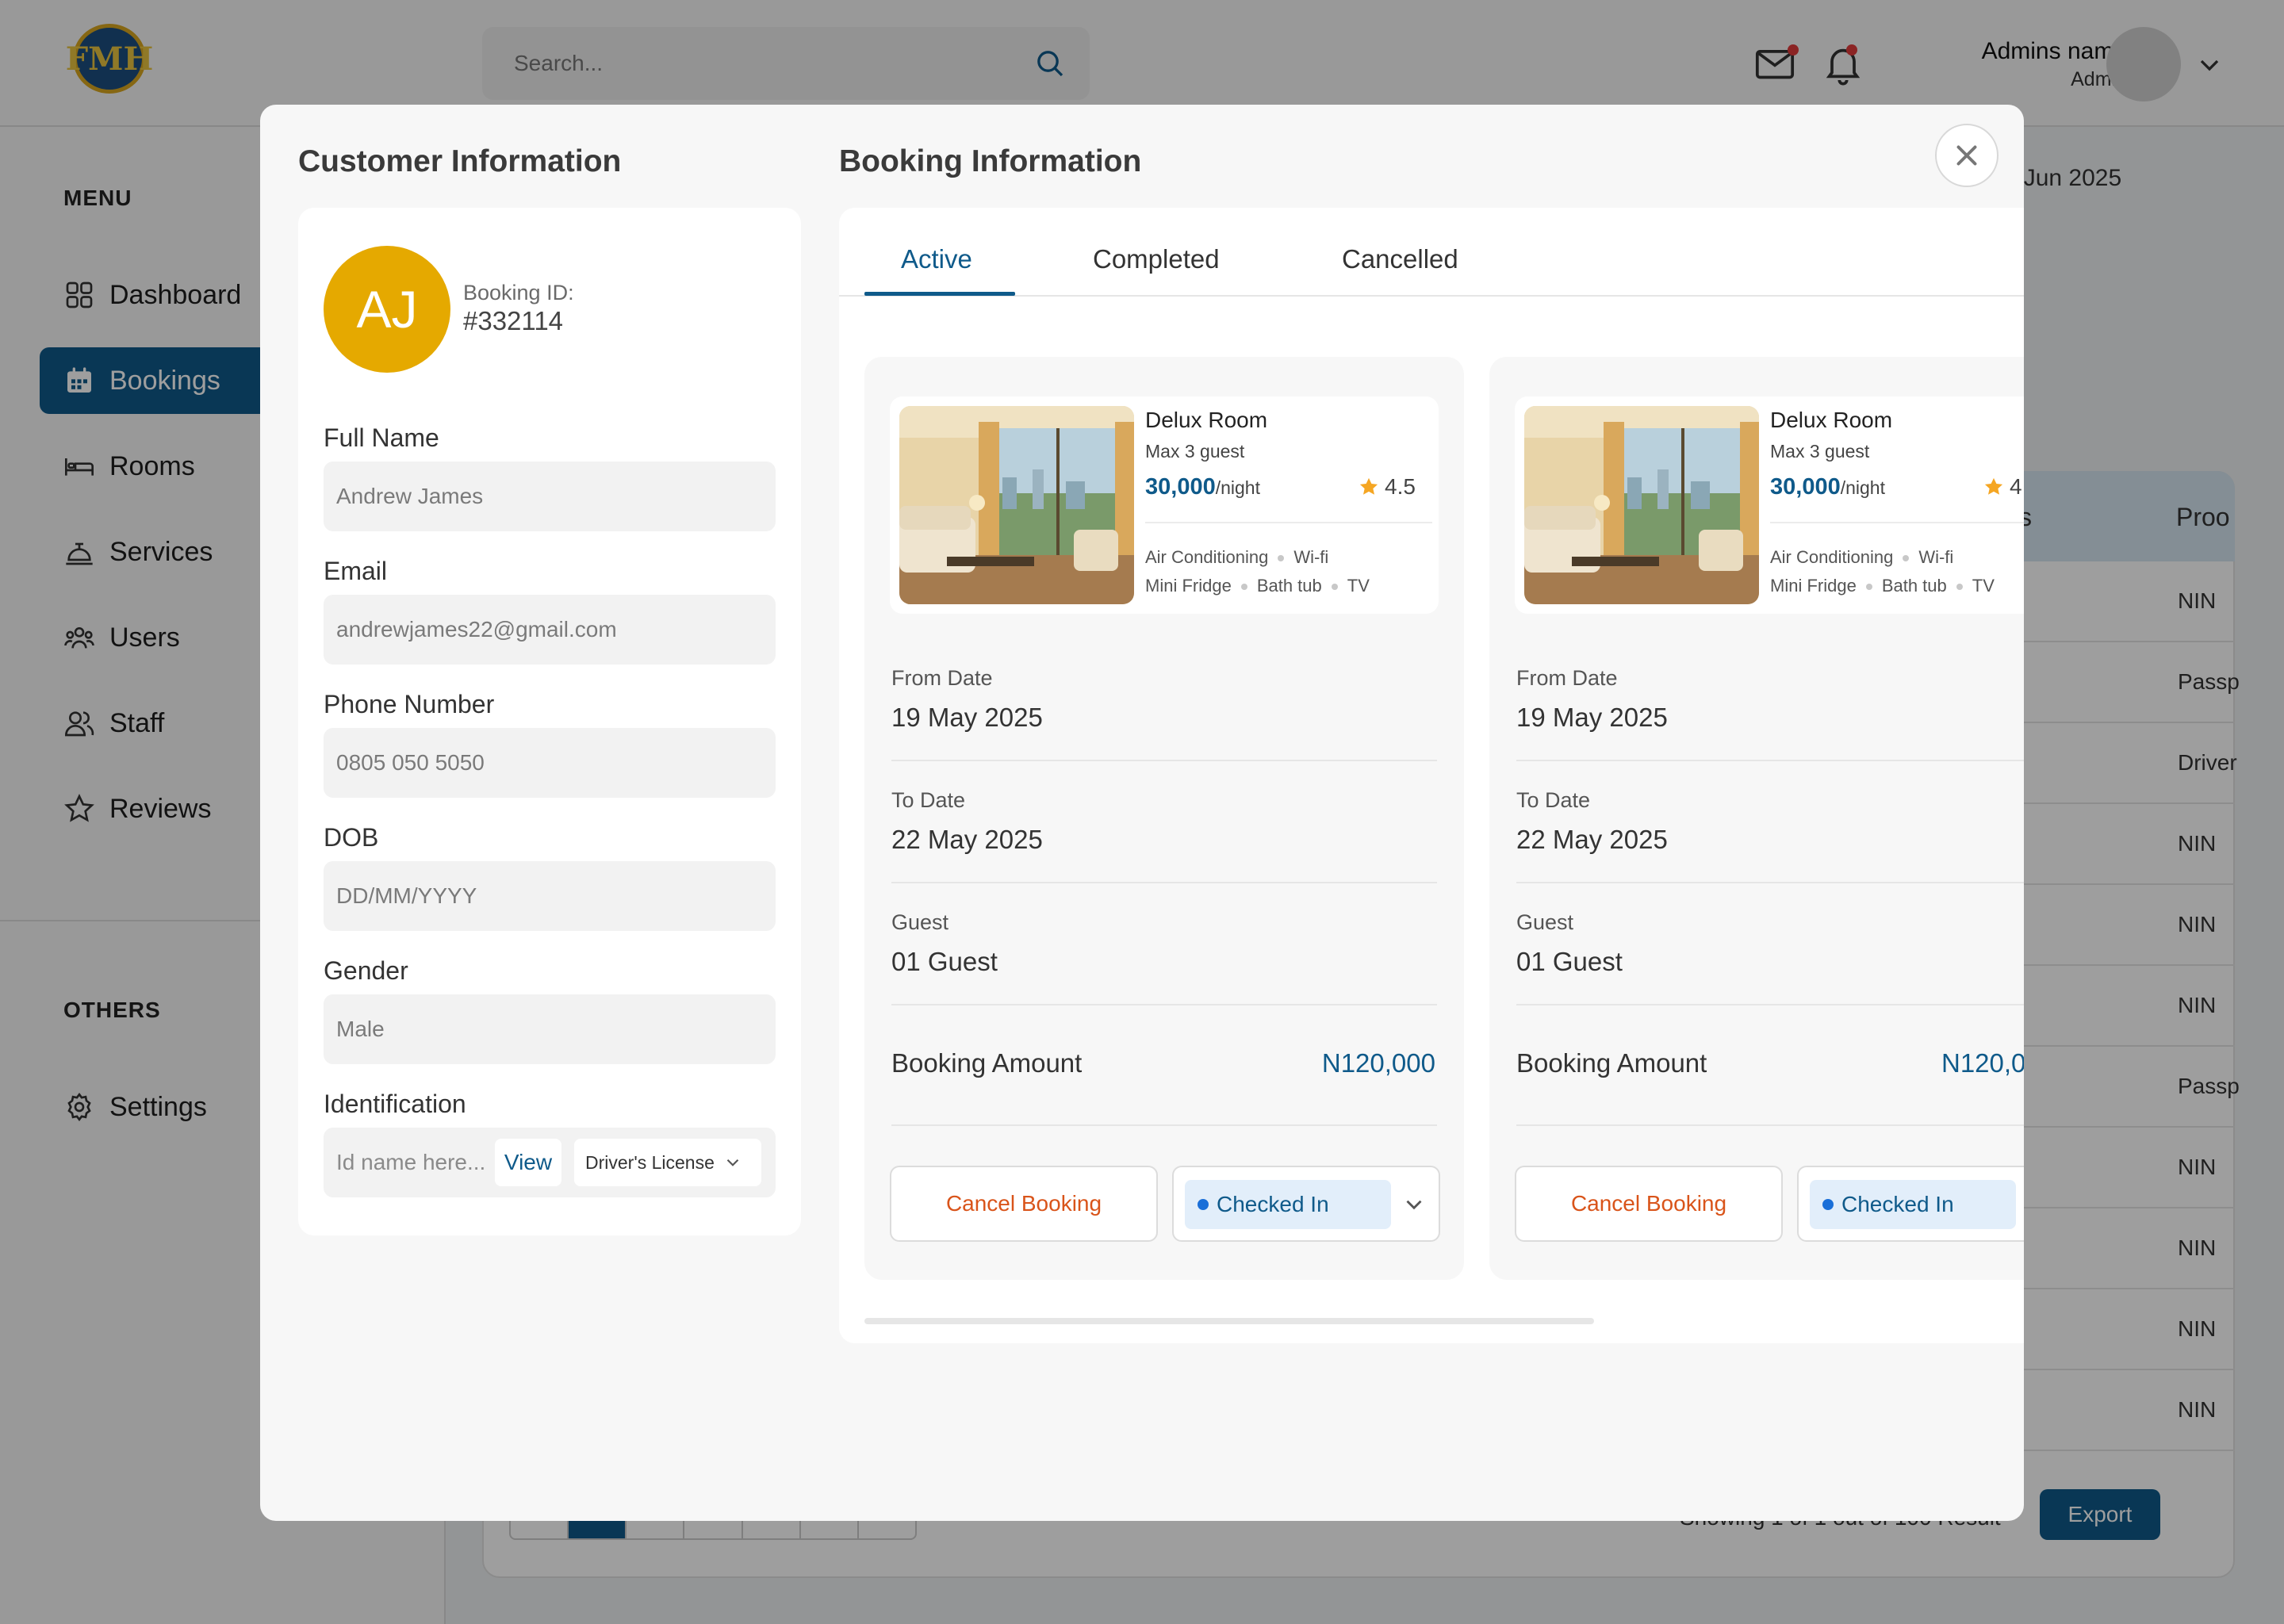  What do you see at coordinates (2016, 486) in the screenshot?
I see `rating-value: 4` at bounding box center [2016, 486].